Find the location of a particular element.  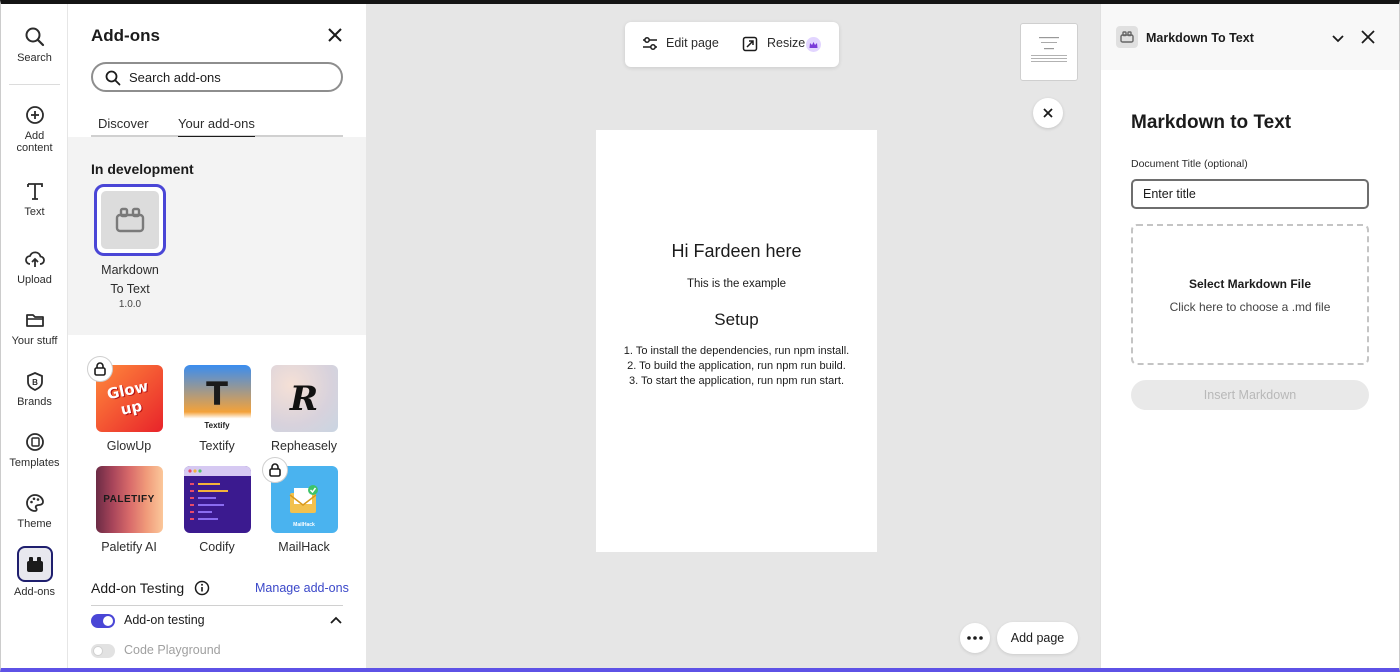

svg-text: B is located at coordinates (35, 382).